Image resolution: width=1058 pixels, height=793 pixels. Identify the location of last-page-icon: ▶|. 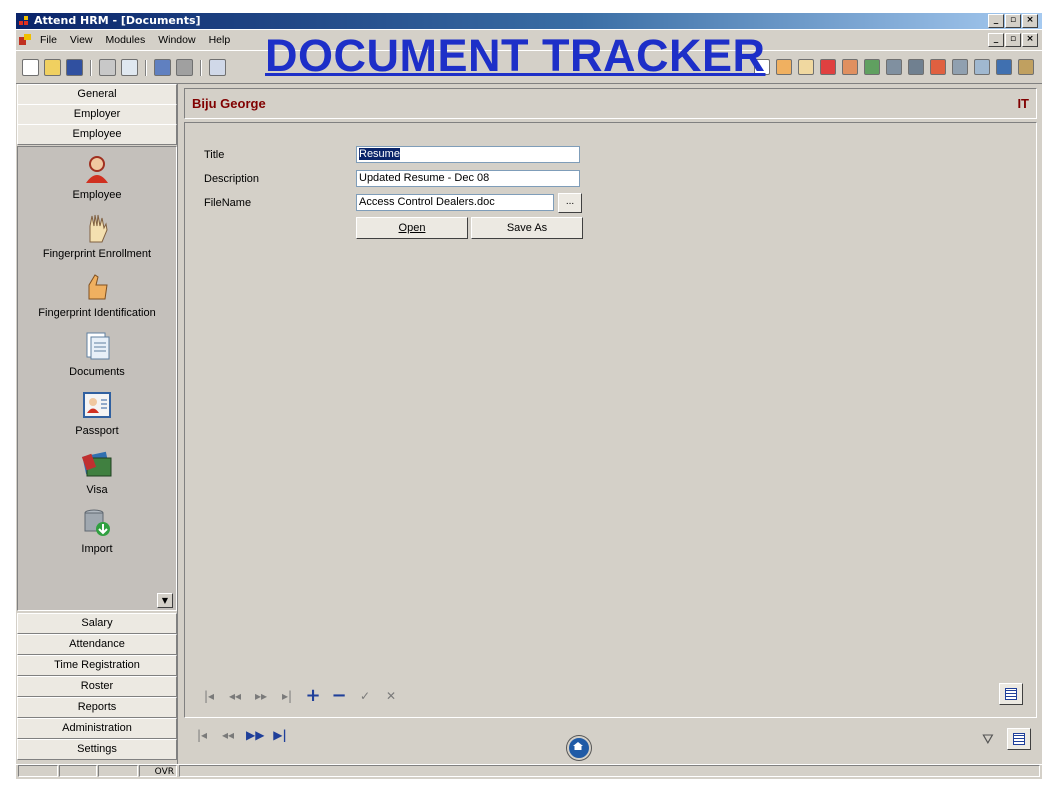
(280, 735).